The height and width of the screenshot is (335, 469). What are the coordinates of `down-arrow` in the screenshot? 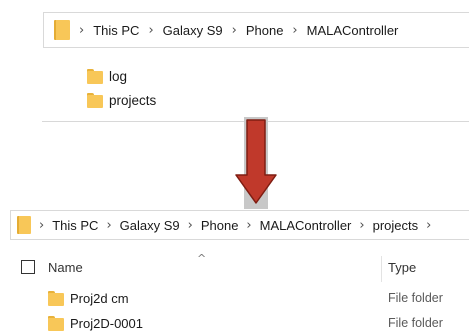 It's located at (256, 163).